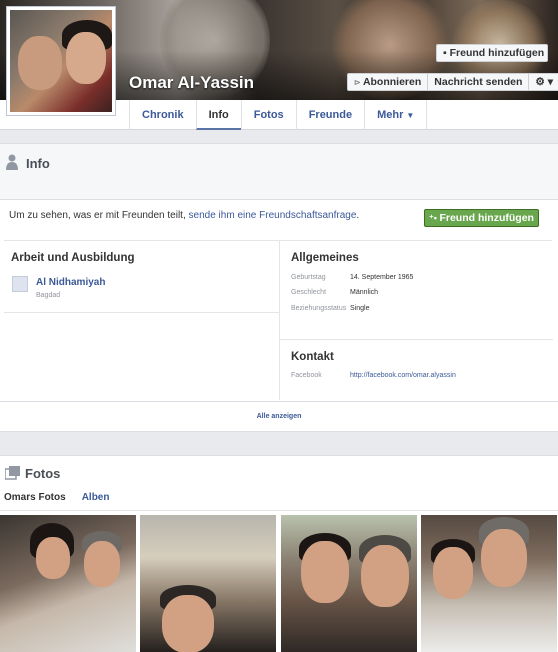  I want to click on rss-icon: ⊳, so click(358, 82).